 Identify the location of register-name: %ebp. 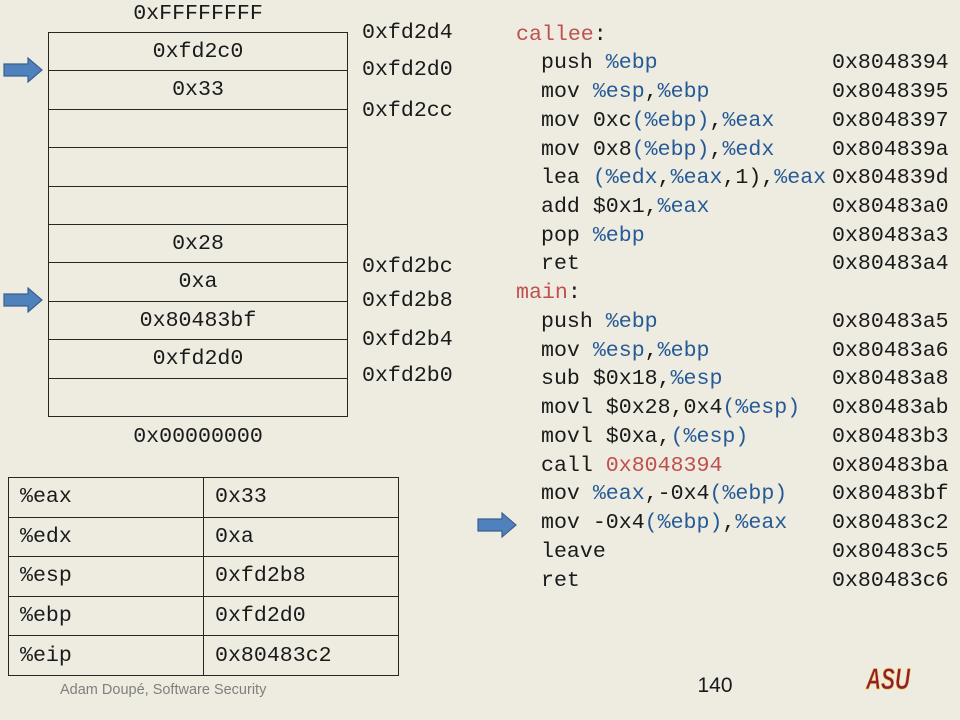
(106, 616).